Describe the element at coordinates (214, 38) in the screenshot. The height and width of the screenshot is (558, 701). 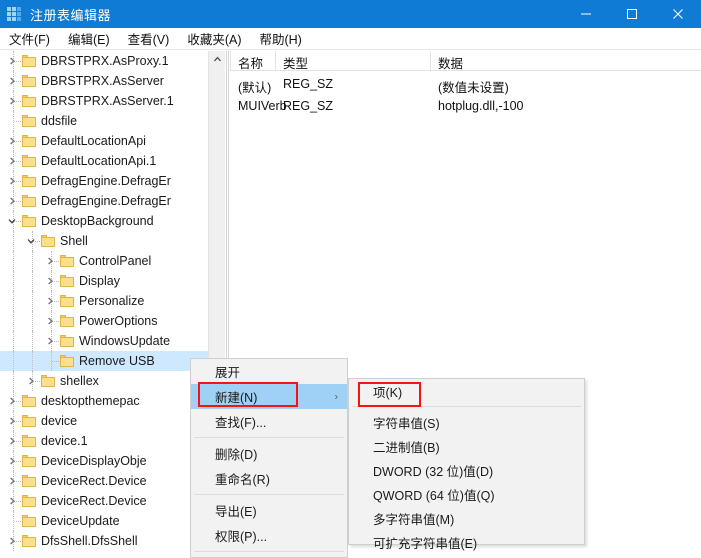
I see `menu-item-3: 收藏夹(A)` at that location.